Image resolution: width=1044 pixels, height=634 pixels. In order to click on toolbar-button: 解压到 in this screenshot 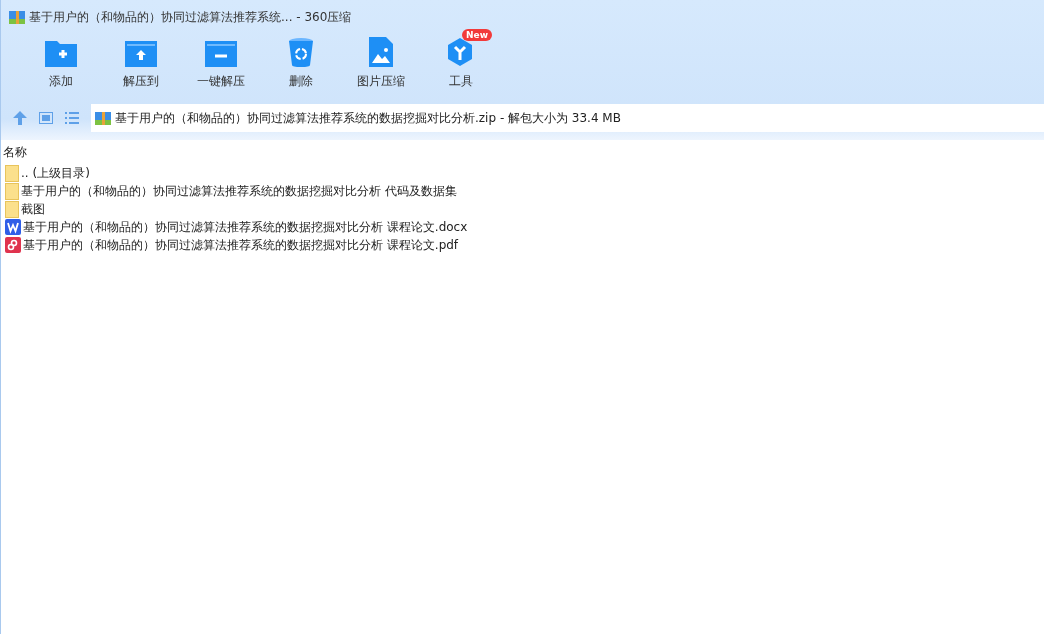, I will do `click(141, 60)`.